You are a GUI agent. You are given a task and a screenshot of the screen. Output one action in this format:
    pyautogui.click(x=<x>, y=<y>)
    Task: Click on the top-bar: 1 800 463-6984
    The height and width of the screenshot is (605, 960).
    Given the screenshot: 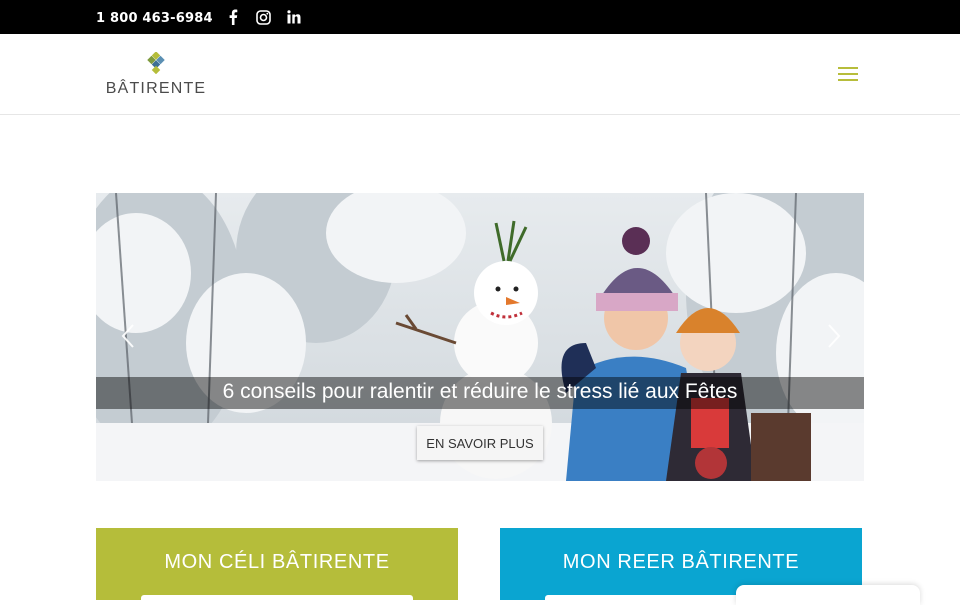 What is the action you would take?
    pyautogui.click(x=480, y=17)
    